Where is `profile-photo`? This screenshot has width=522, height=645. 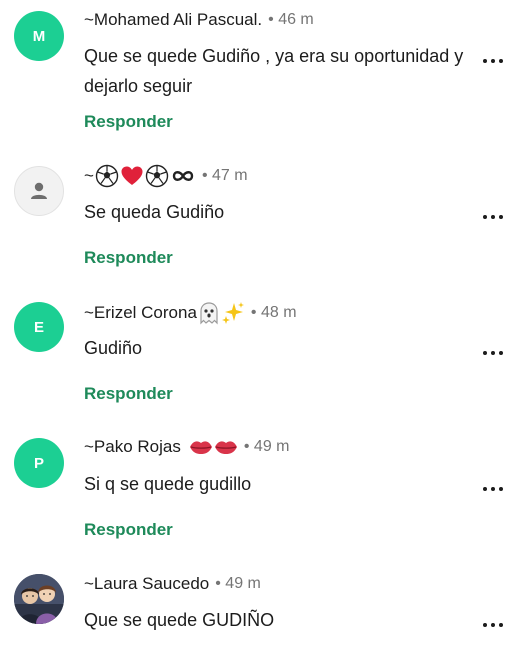 profile-photo is located at coordinates (39, 599).